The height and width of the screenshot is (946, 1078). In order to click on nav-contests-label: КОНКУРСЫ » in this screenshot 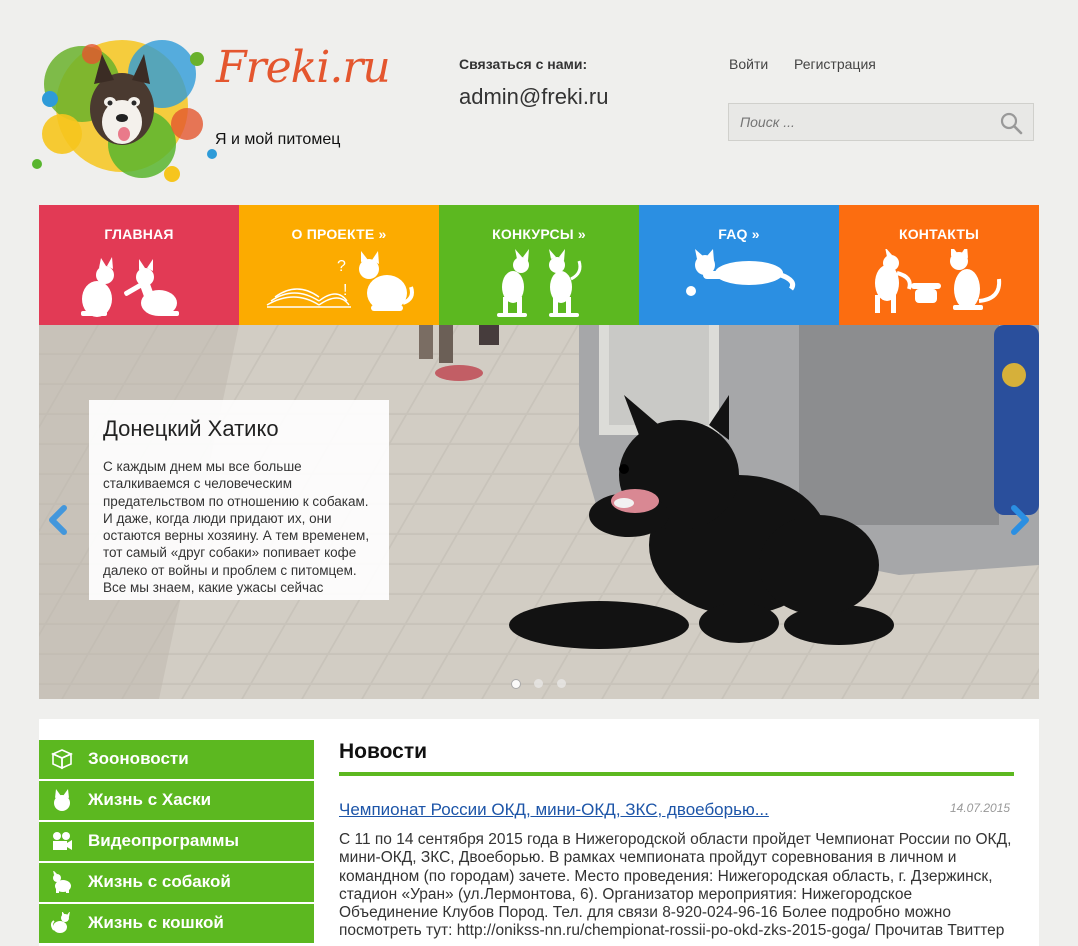, I will do `click(539, 234)`.